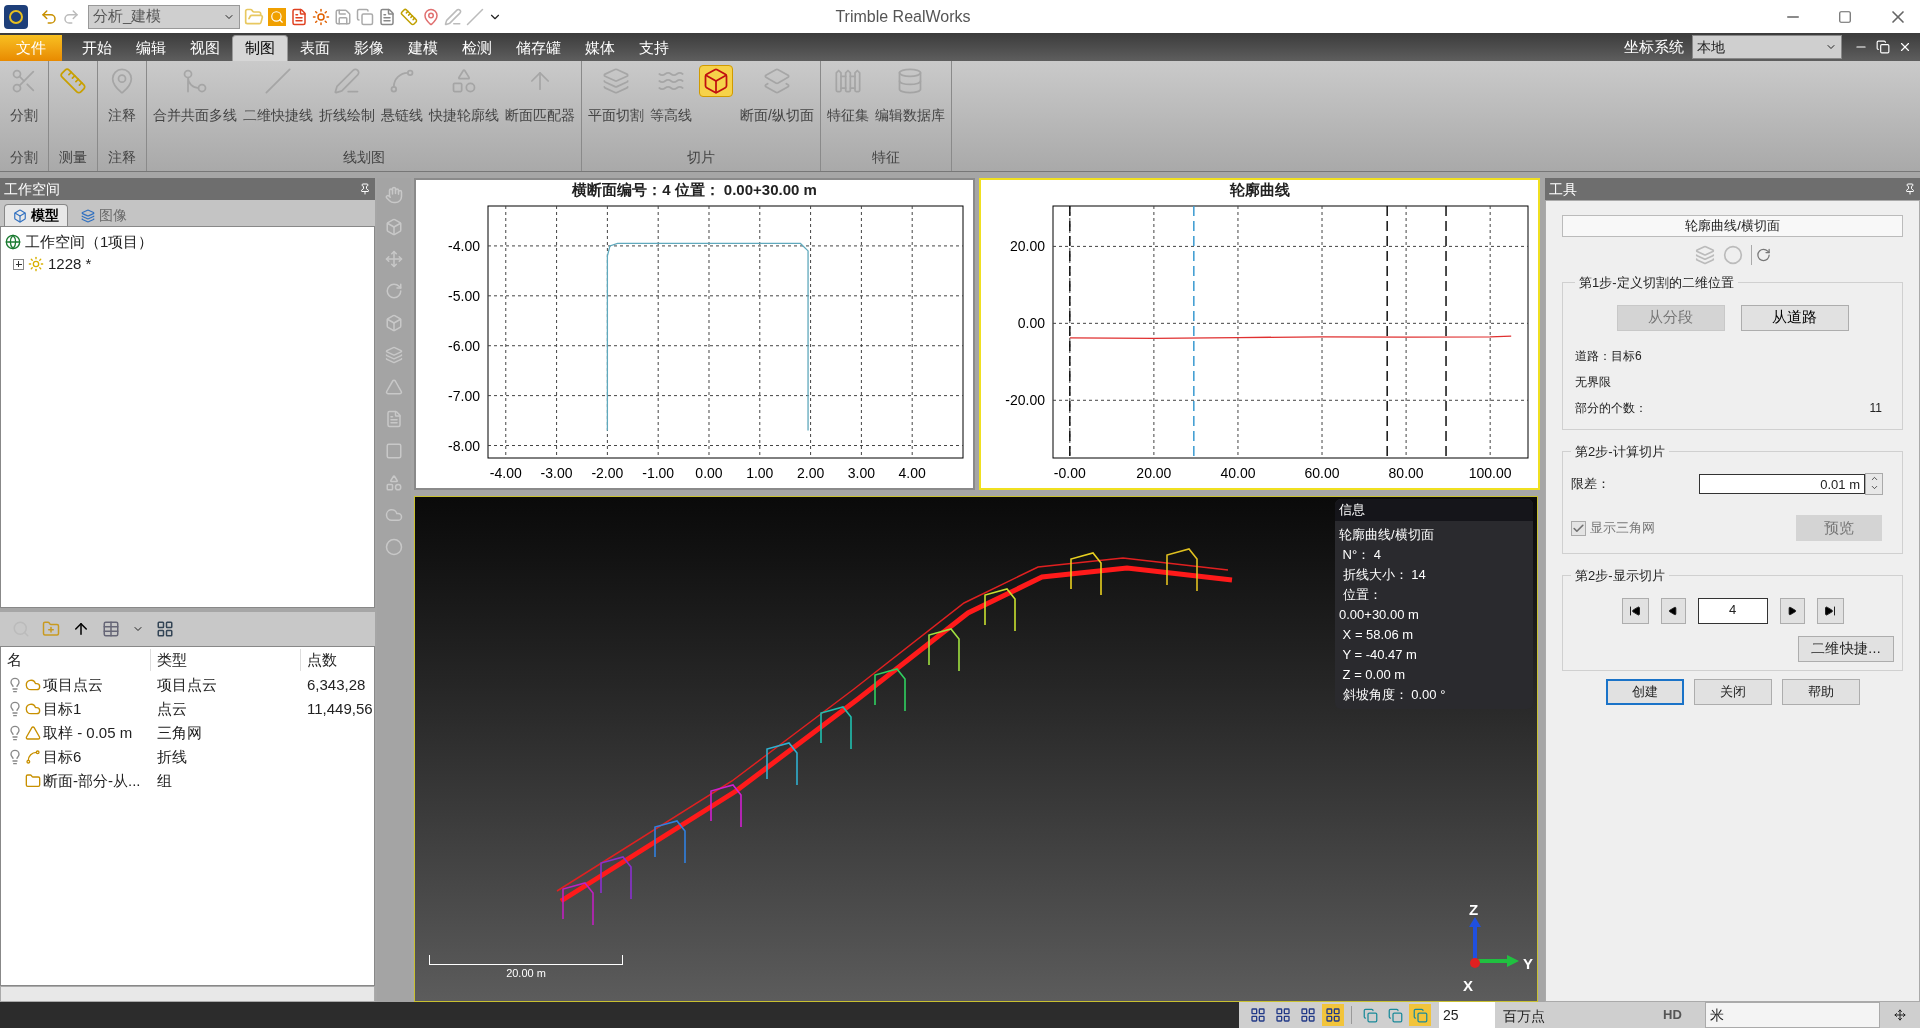 The width and height of the screenshot is (1920, 1028). Describe the element at coordinates (861, 473) in the screenshot. I see `tick-label: 3.00` at that location.